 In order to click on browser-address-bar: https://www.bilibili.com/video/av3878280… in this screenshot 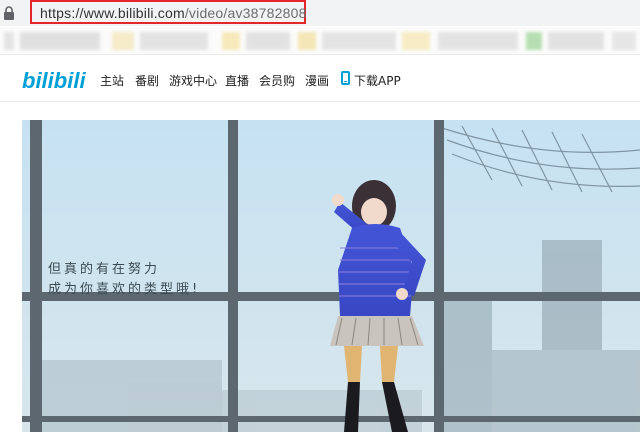, I will do `click(320, 13)`.